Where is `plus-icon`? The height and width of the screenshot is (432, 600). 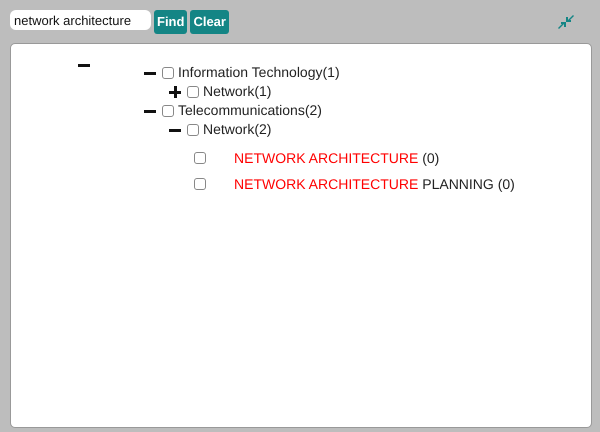 plus-icon is located at coordinates (175, 92).